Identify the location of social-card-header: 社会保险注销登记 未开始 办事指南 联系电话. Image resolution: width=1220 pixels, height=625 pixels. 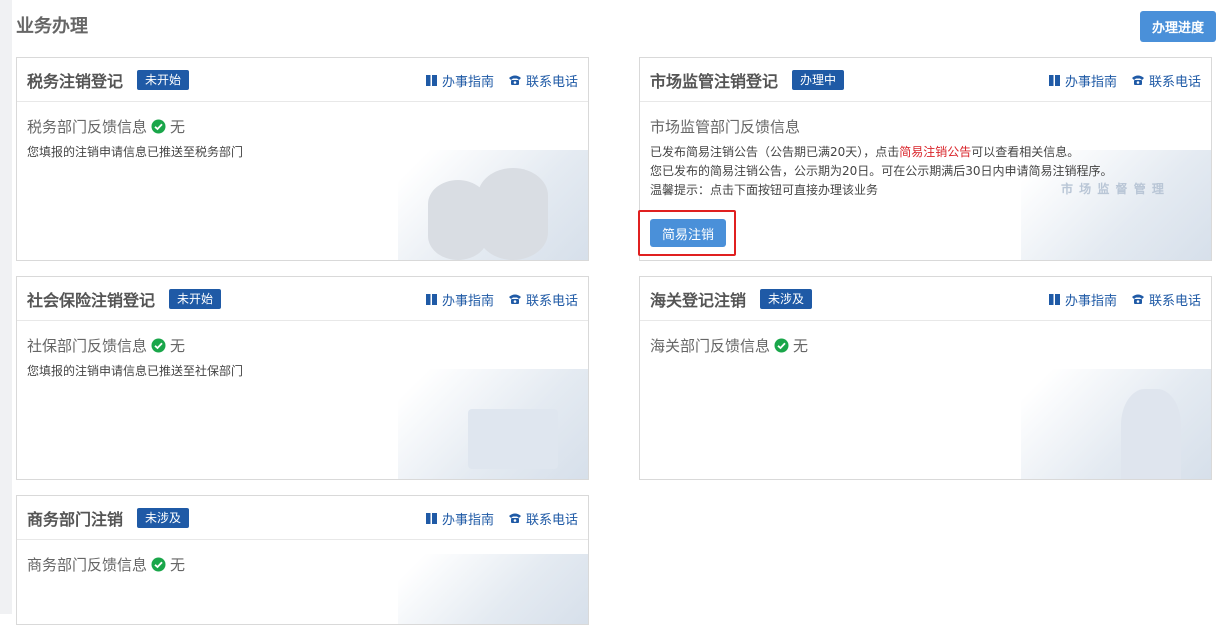
(302, 299).